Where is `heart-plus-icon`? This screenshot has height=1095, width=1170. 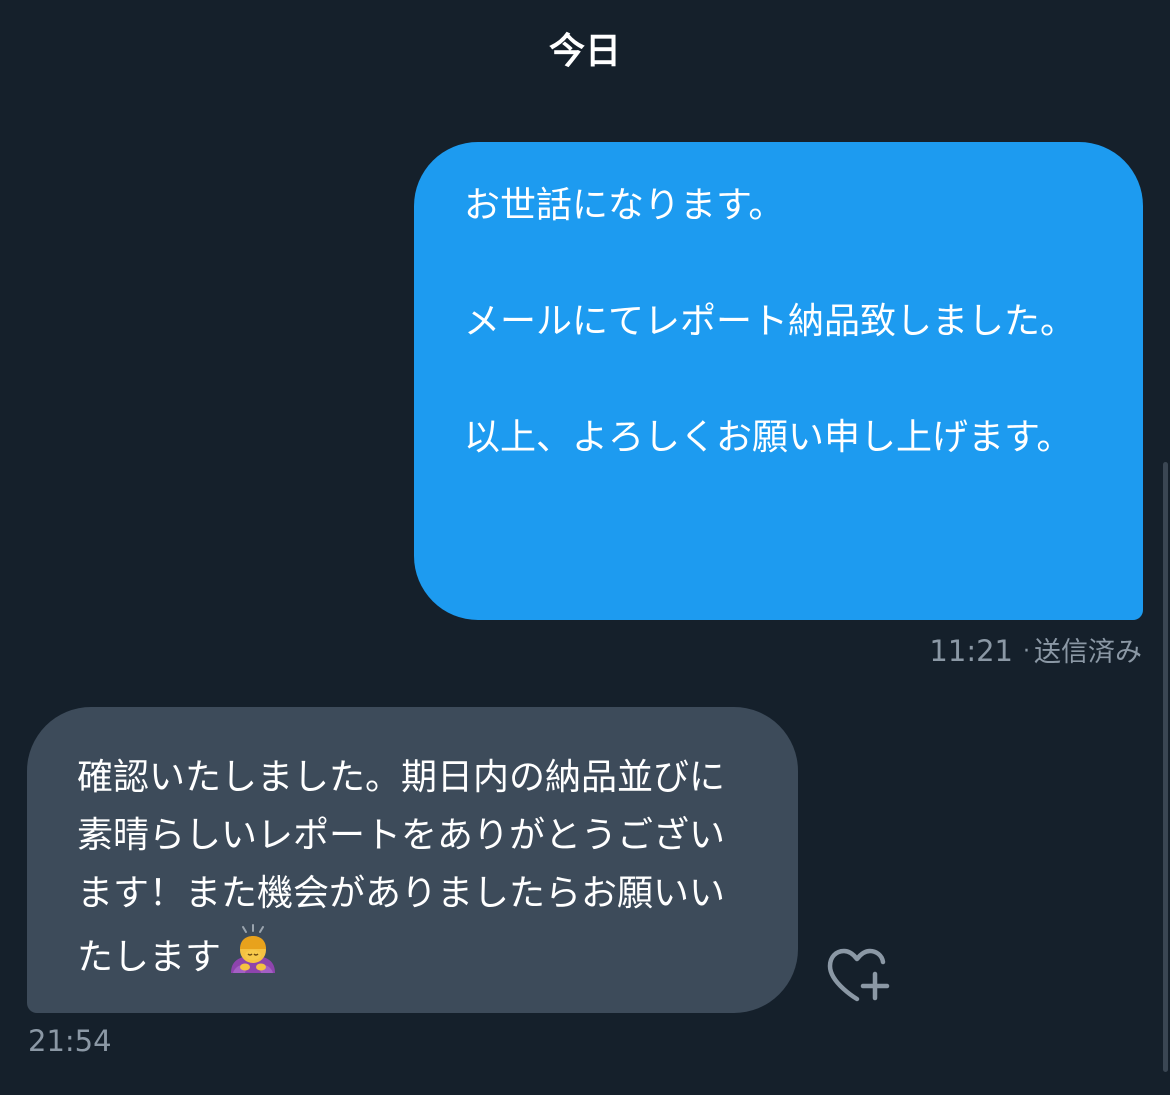 heart-plus-icon is located at coordinates (858, 975).